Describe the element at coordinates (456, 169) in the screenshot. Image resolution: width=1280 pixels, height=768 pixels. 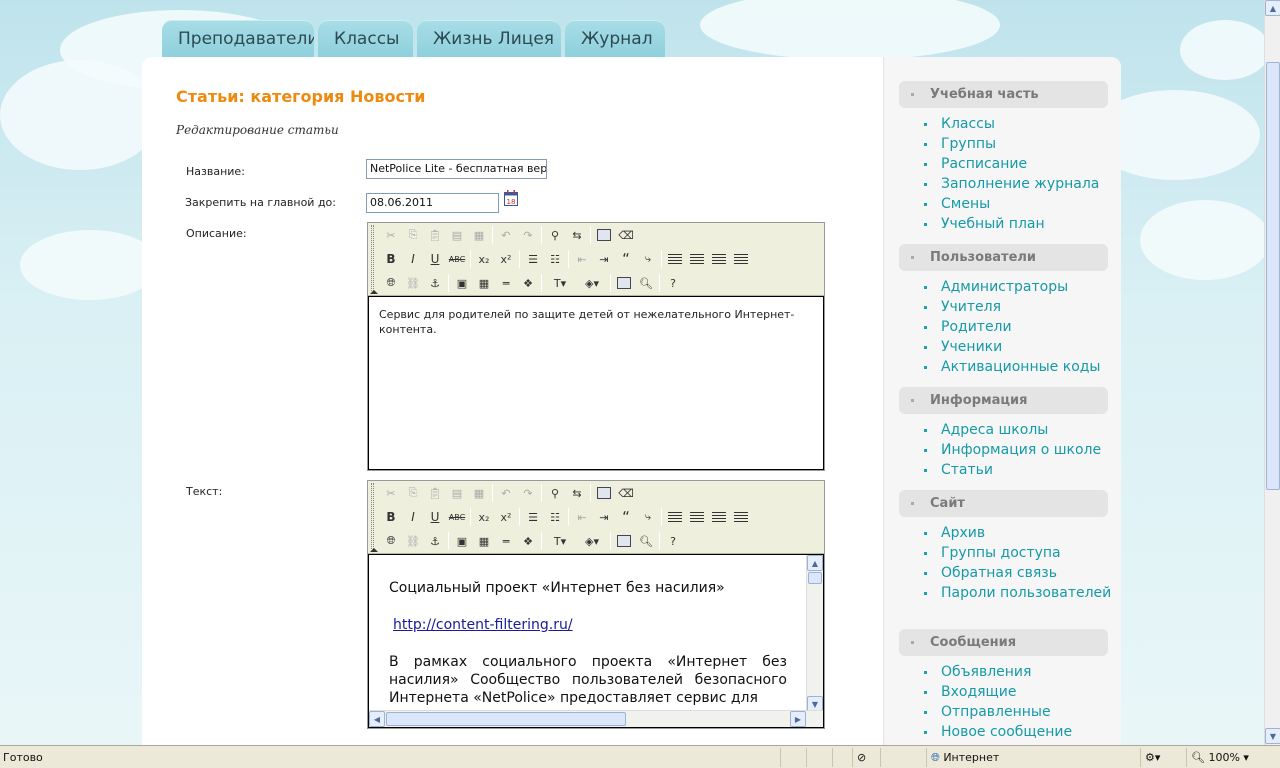
I see `name-input: NetPolice Lite - бесплатная вер` at that location.